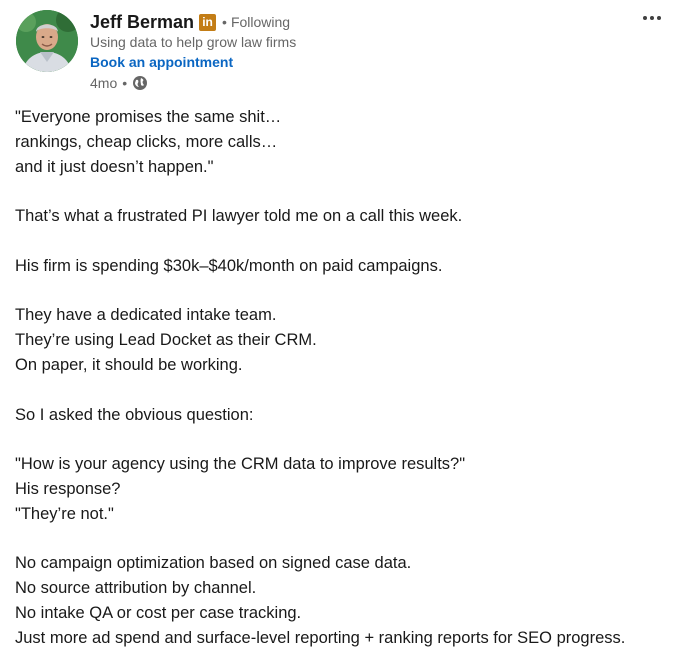  I want to click on globe-icon, so click(140, 83).